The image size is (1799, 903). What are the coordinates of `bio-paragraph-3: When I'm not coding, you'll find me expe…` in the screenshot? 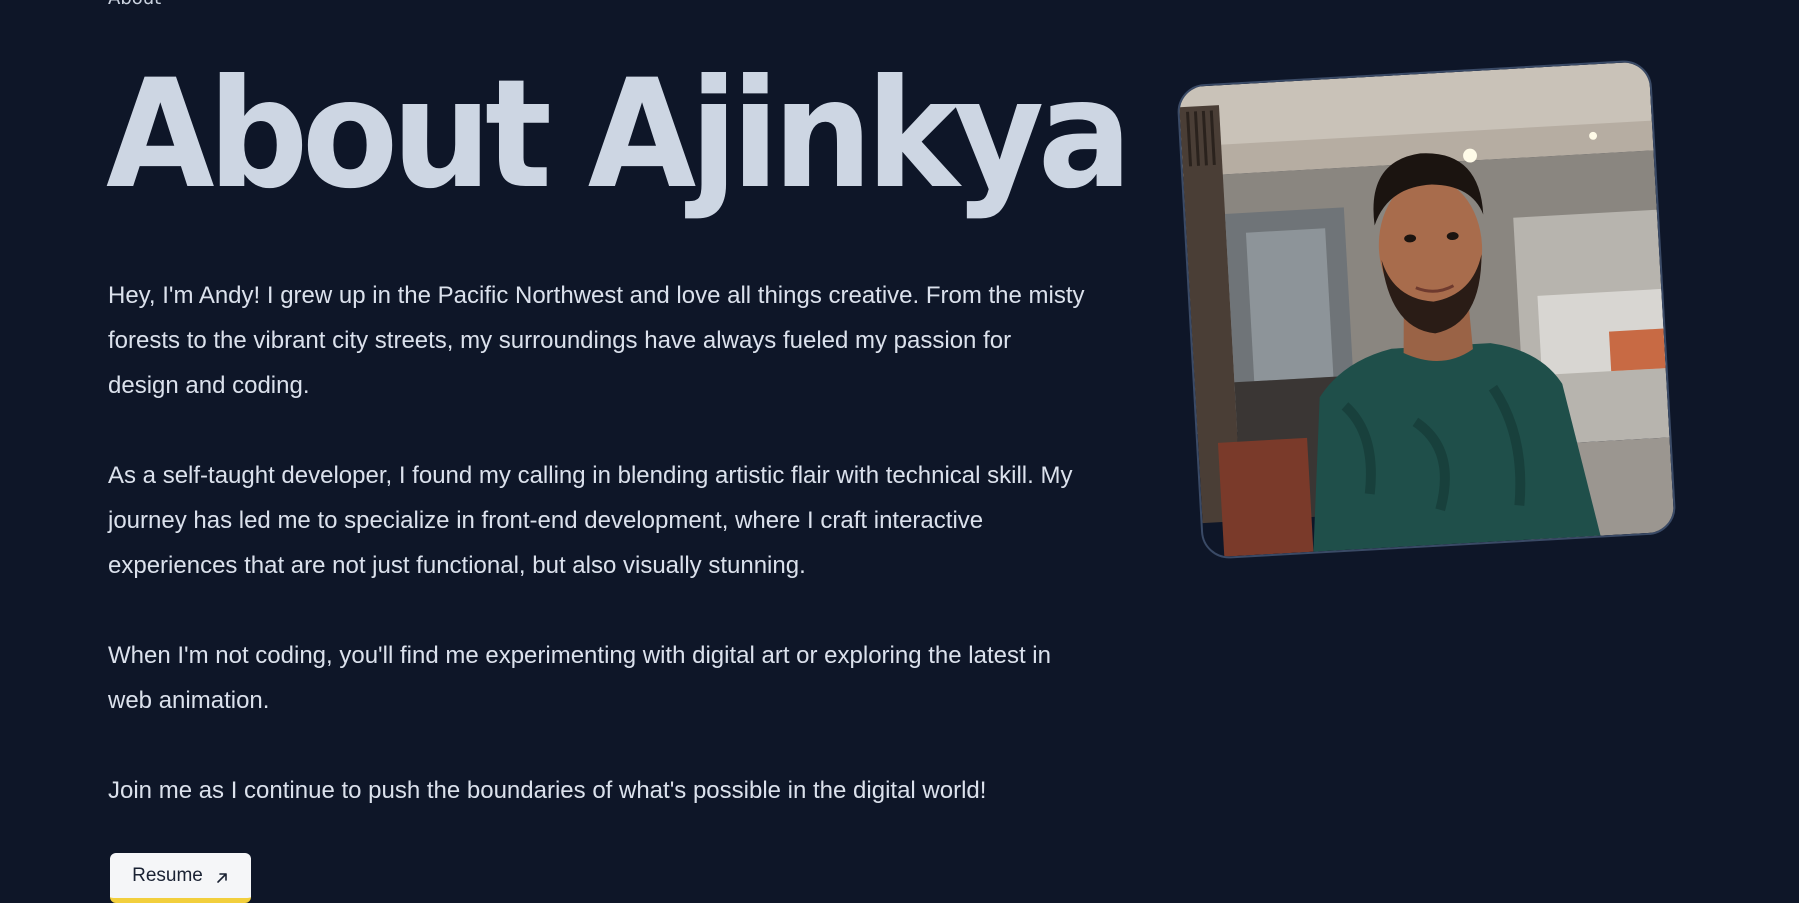 It's located at (579, 678).